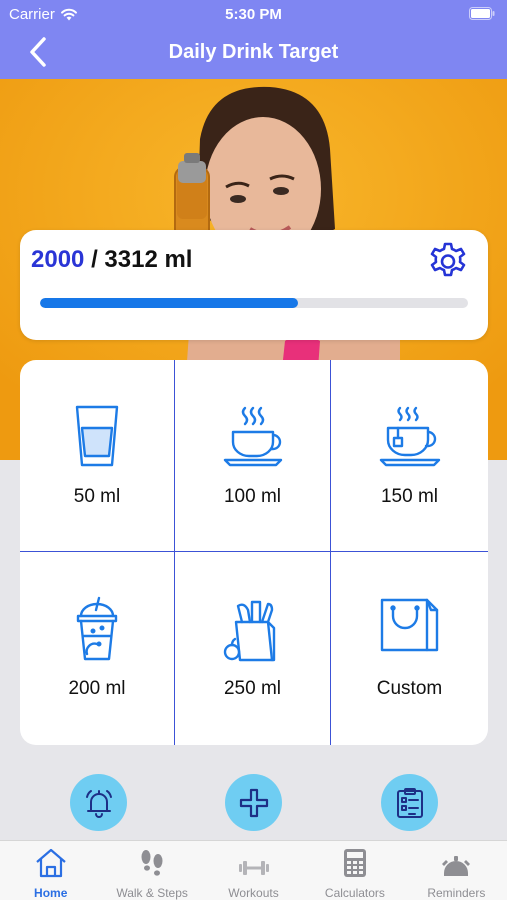 This screenshot has height=900, width=507. I want to click on alarm-icon, so click(456, 866).